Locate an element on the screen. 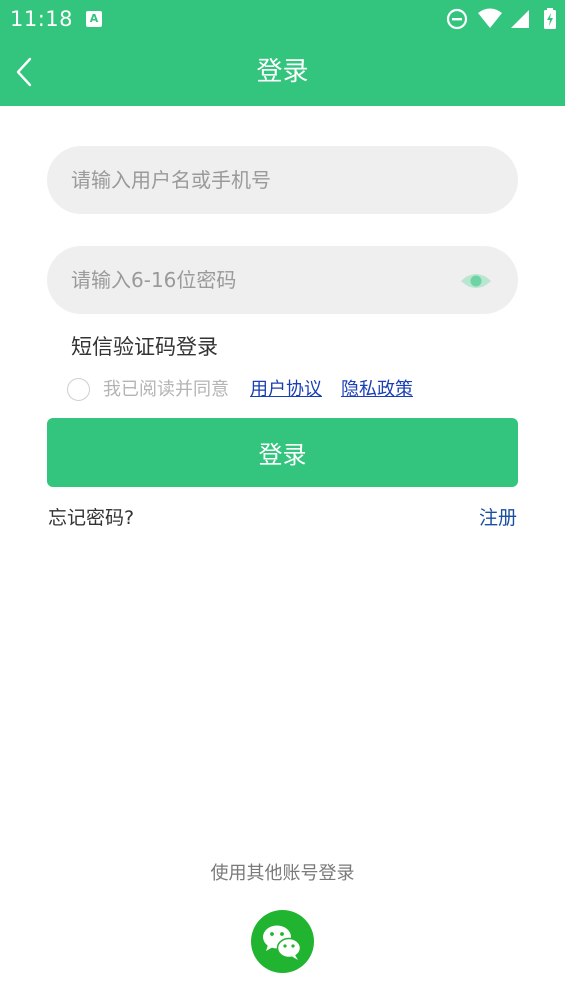  page-title: 登录 is located at coordinates (282, 72).